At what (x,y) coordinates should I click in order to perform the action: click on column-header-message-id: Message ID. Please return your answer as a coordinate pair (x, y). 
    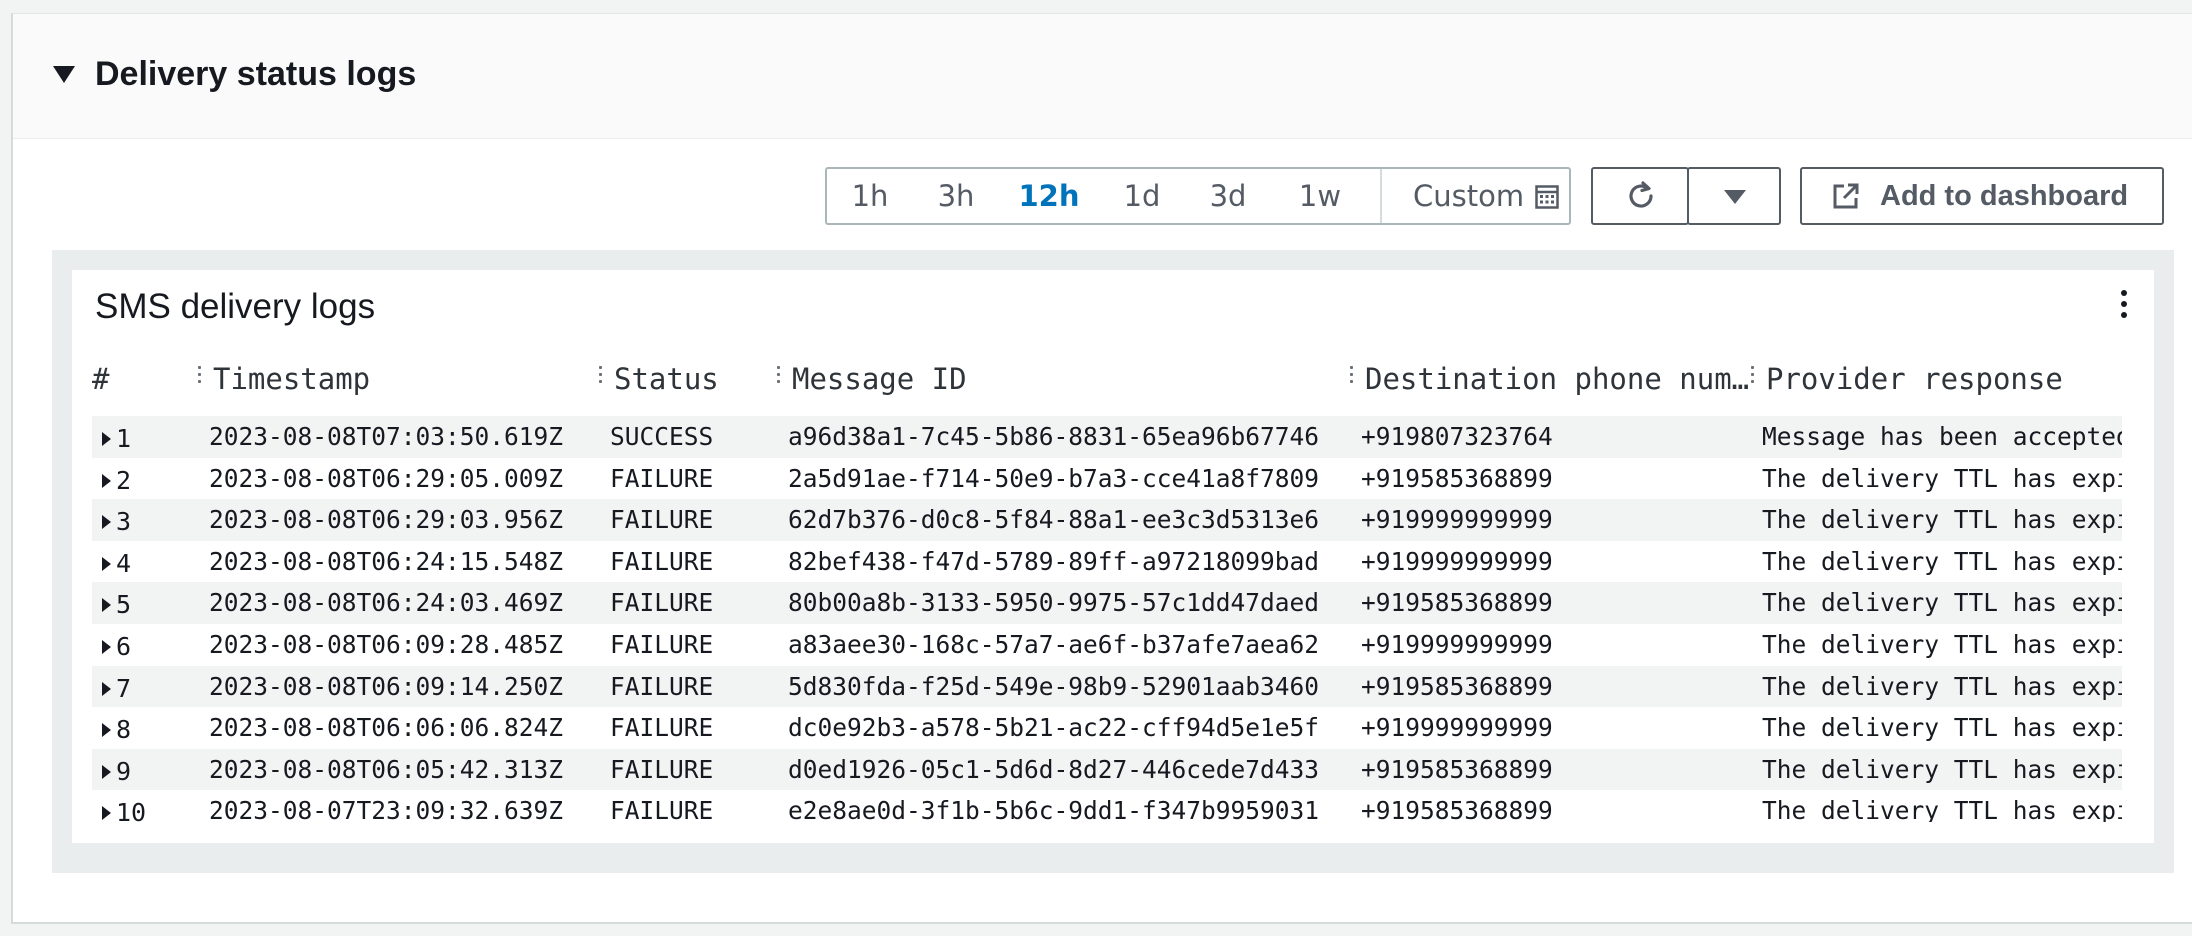
    Looking at the image, I should click on (879, 379).